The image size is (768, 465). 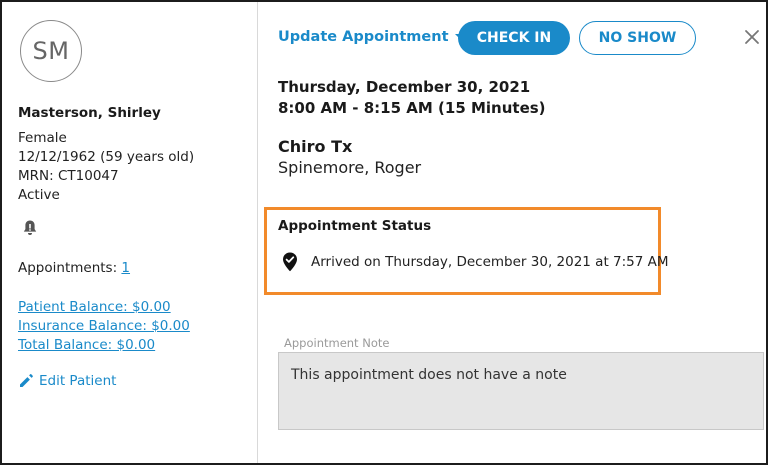 I want to click on pencil-icon, so click(x=26, y=380).